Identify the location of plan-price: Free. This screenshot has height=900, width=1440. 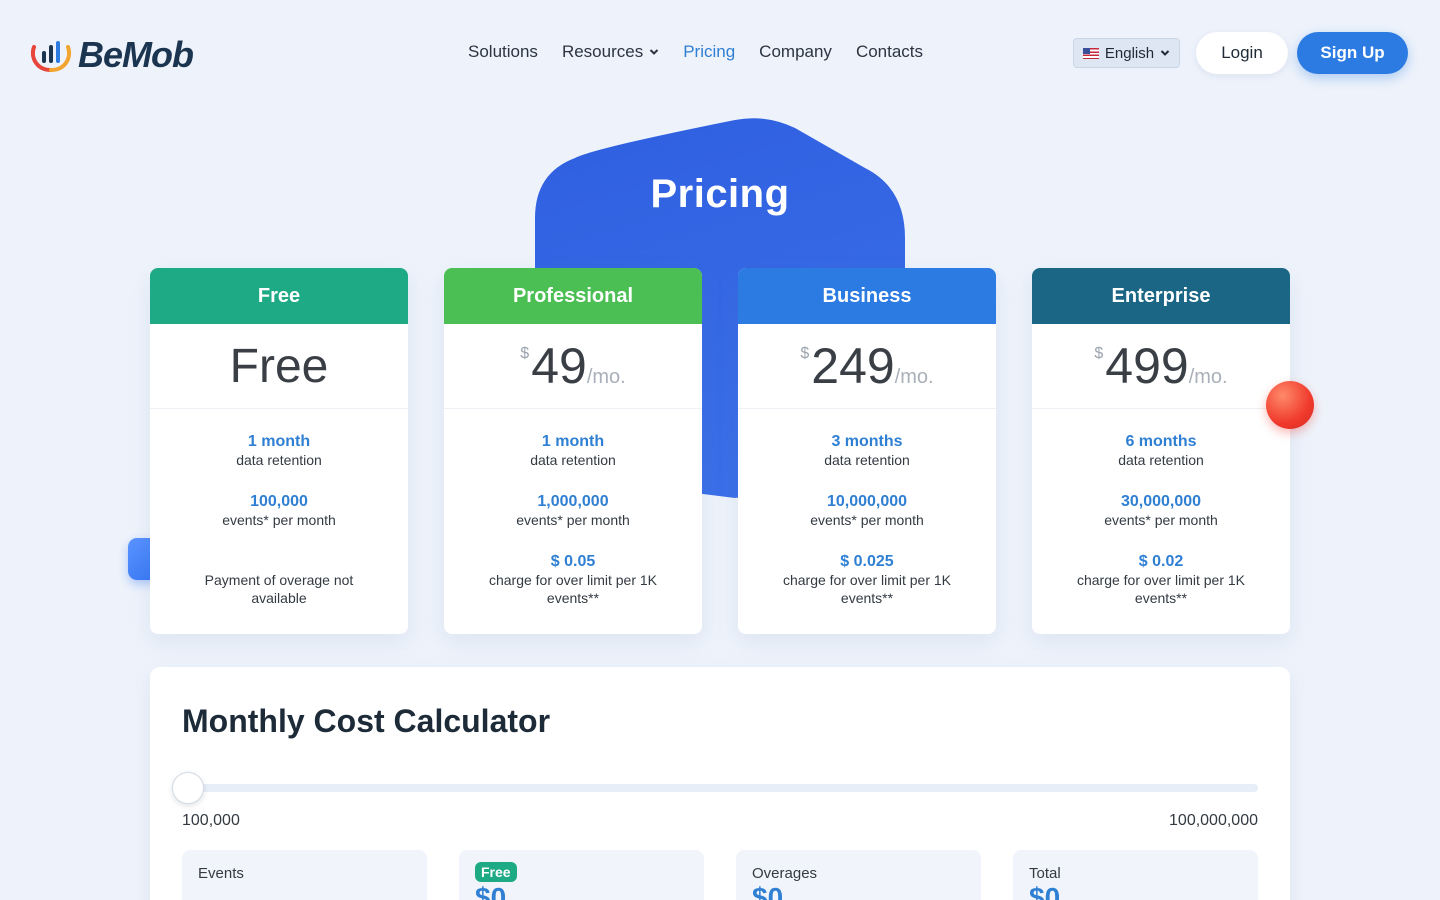
(279, 366).